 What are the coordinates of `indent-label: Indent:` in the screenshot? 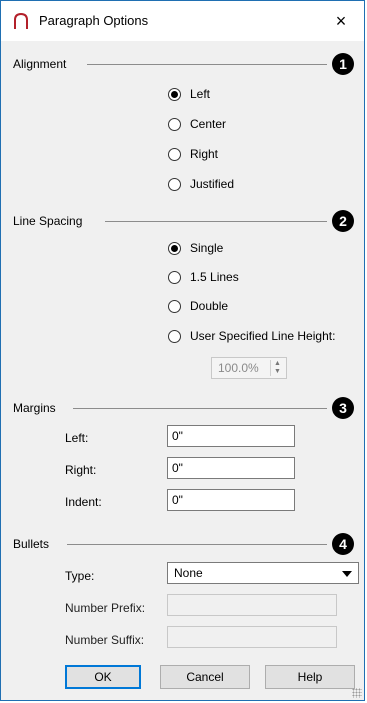 It's located at (83, 502).